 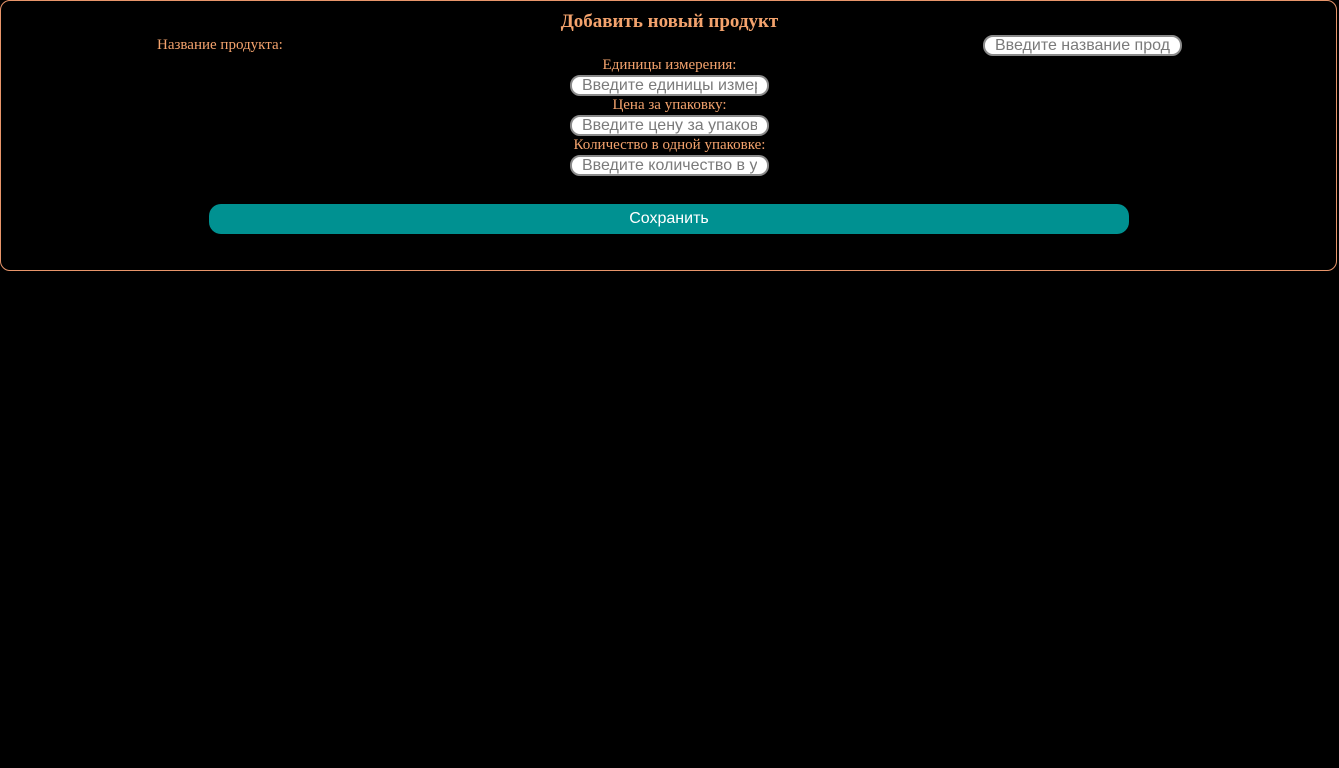 I want to click on quantity-label: Количество в одной упаковке:, so click(x=669, y=145).